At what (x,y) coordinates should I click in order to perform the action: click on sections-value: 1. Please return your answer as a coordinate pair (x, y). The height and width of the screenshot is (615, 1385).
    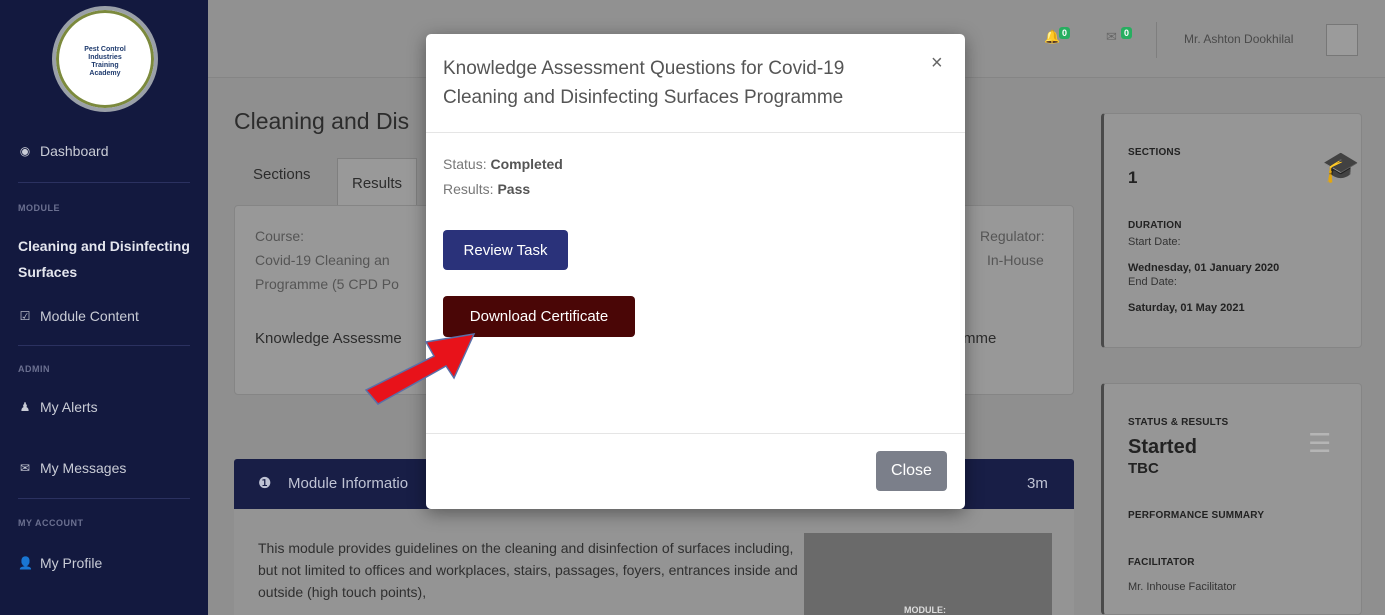
    Looking at the image, I should click on (1133, 177).